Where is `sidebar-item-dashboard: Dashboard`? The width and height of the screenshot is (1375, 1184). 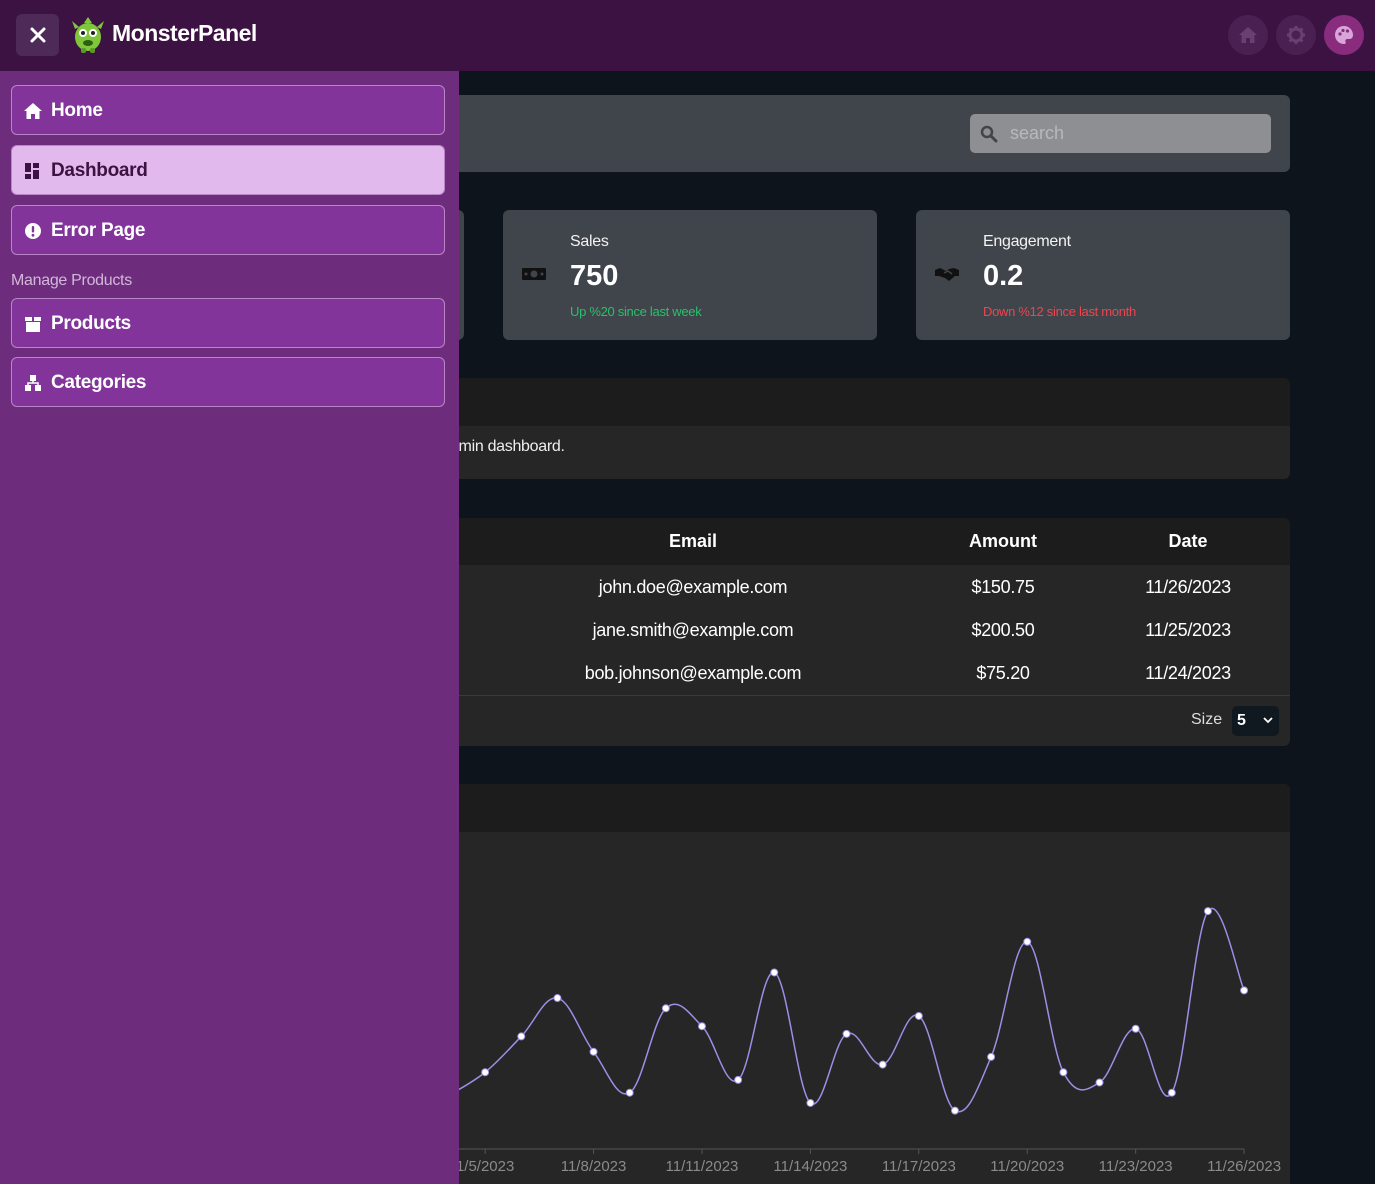
sidebar-item-dashboard: Dashboard is located at coordinates (228, 170).